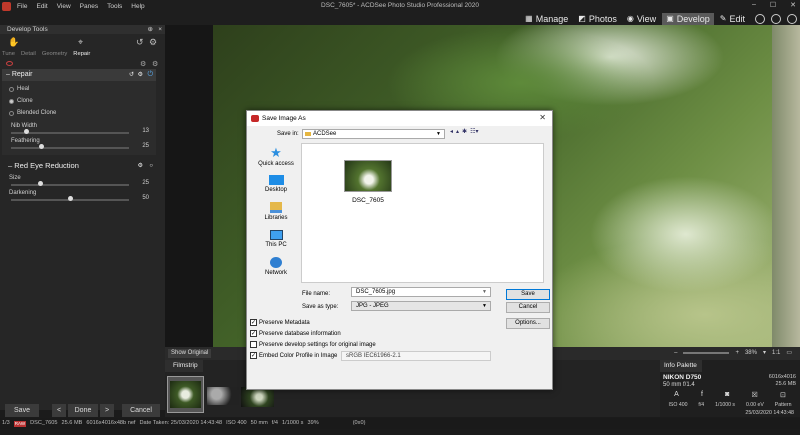 This screenshot has width=800, height=435. I want to click on new-folder-icon: ✱, so click(464, 131).